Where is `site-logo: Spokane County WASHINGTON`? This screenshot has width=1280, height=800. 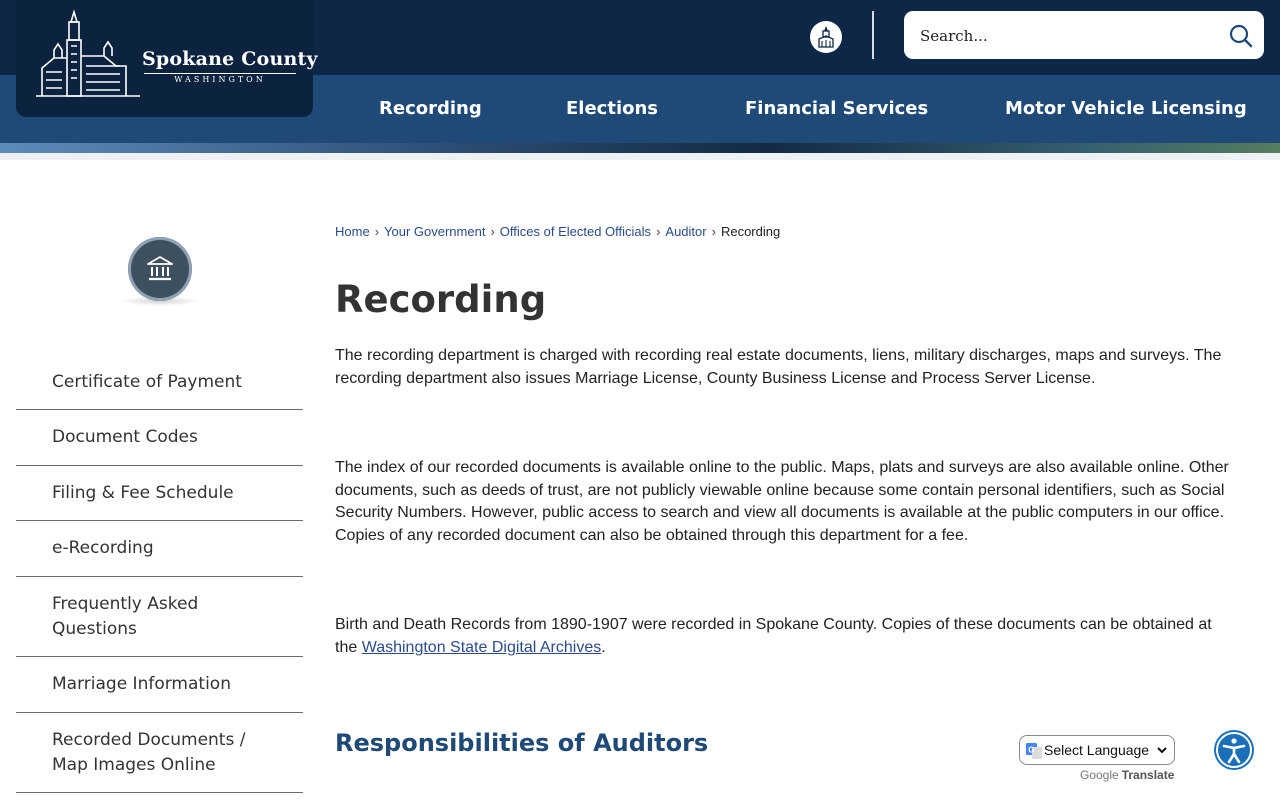
site-logo: Spokane County WASHINGTON is located at coordinates (167, 58).